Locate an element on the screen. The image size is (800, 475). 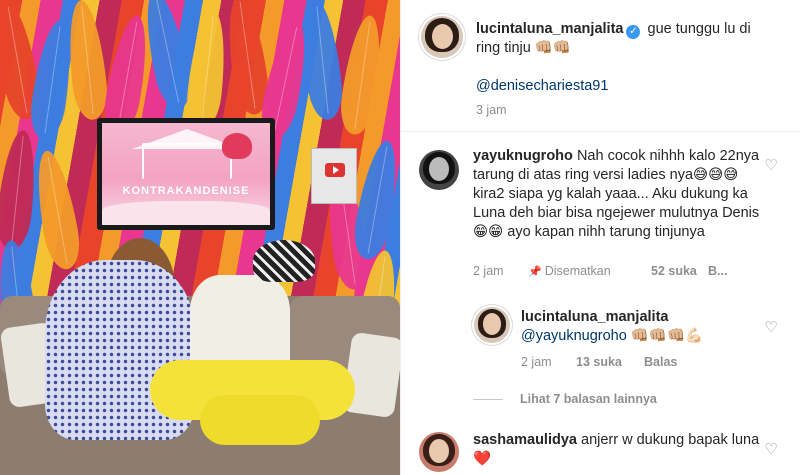
heart-graphic is located at coordinates (237, 146).